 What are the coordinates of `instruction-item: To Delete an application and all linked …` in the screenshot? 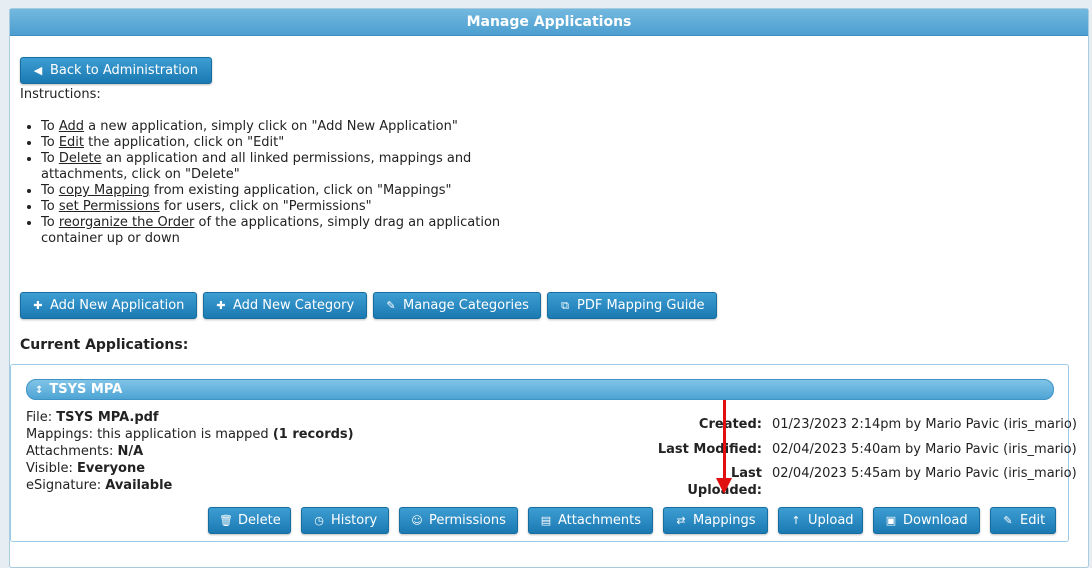 It's located at (272, 167).